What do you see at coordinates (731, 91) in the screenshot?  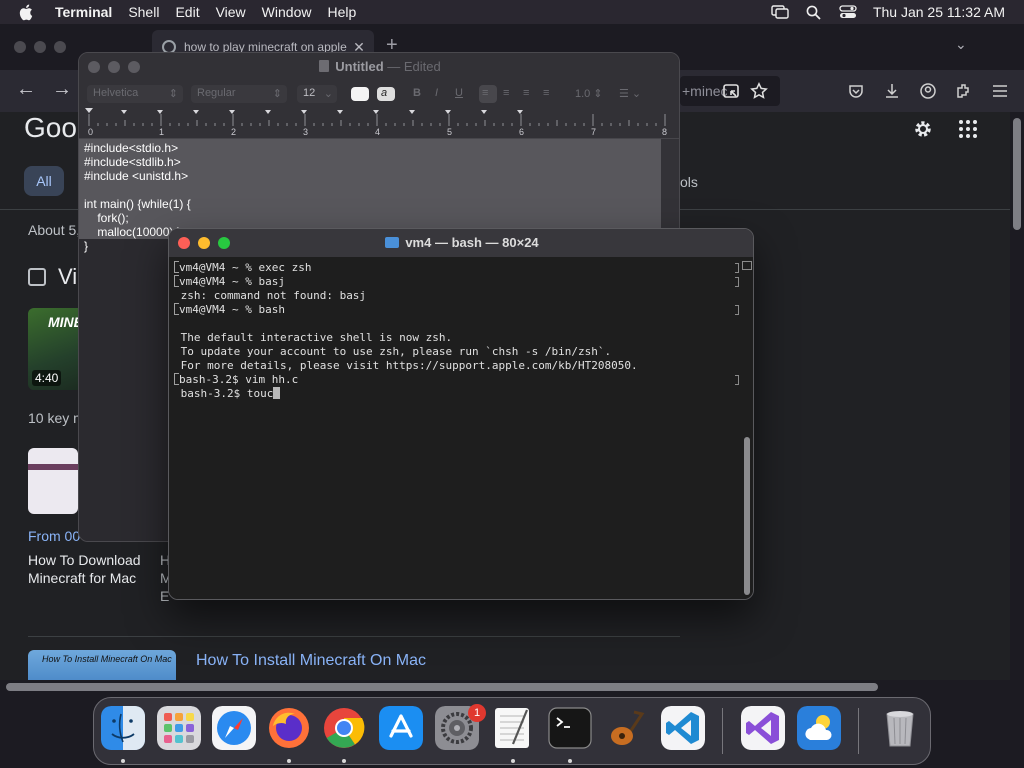 I see `reader-view-icon` at bounding box center [731, 91].